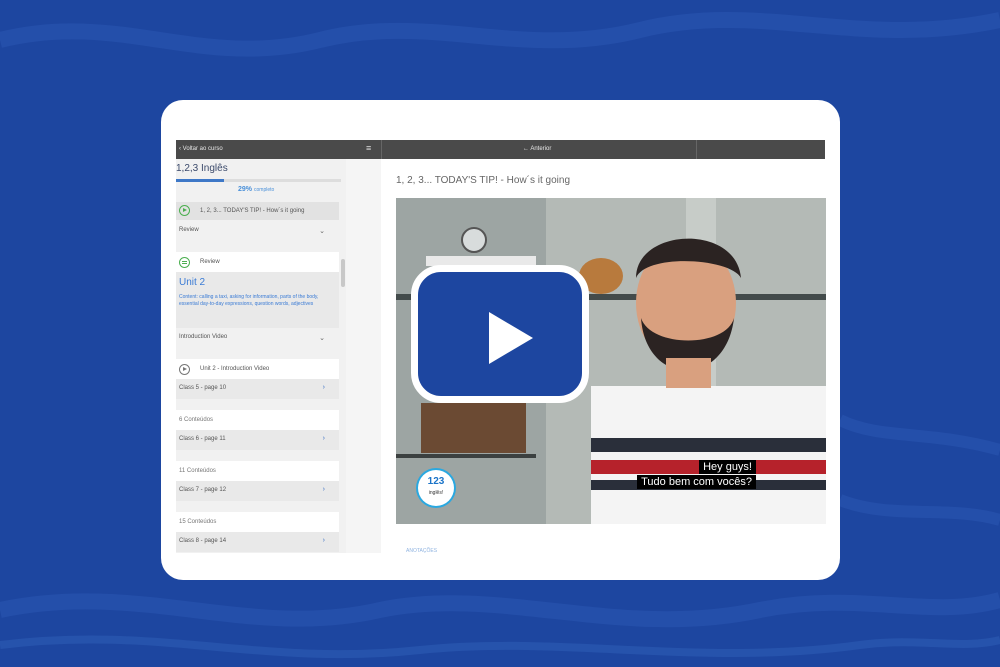 The image size is (1000, 667). What do you see at coordinates (202, 439) in the screenshot?
I see `class-label: Class 6 - page 11` at bounding box center [202, 439].